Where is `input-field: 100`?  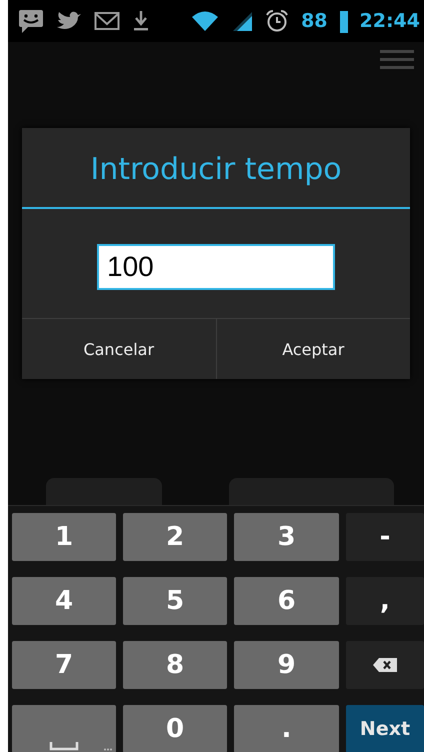 input-field: 100 is located at coordinates (216, 267).